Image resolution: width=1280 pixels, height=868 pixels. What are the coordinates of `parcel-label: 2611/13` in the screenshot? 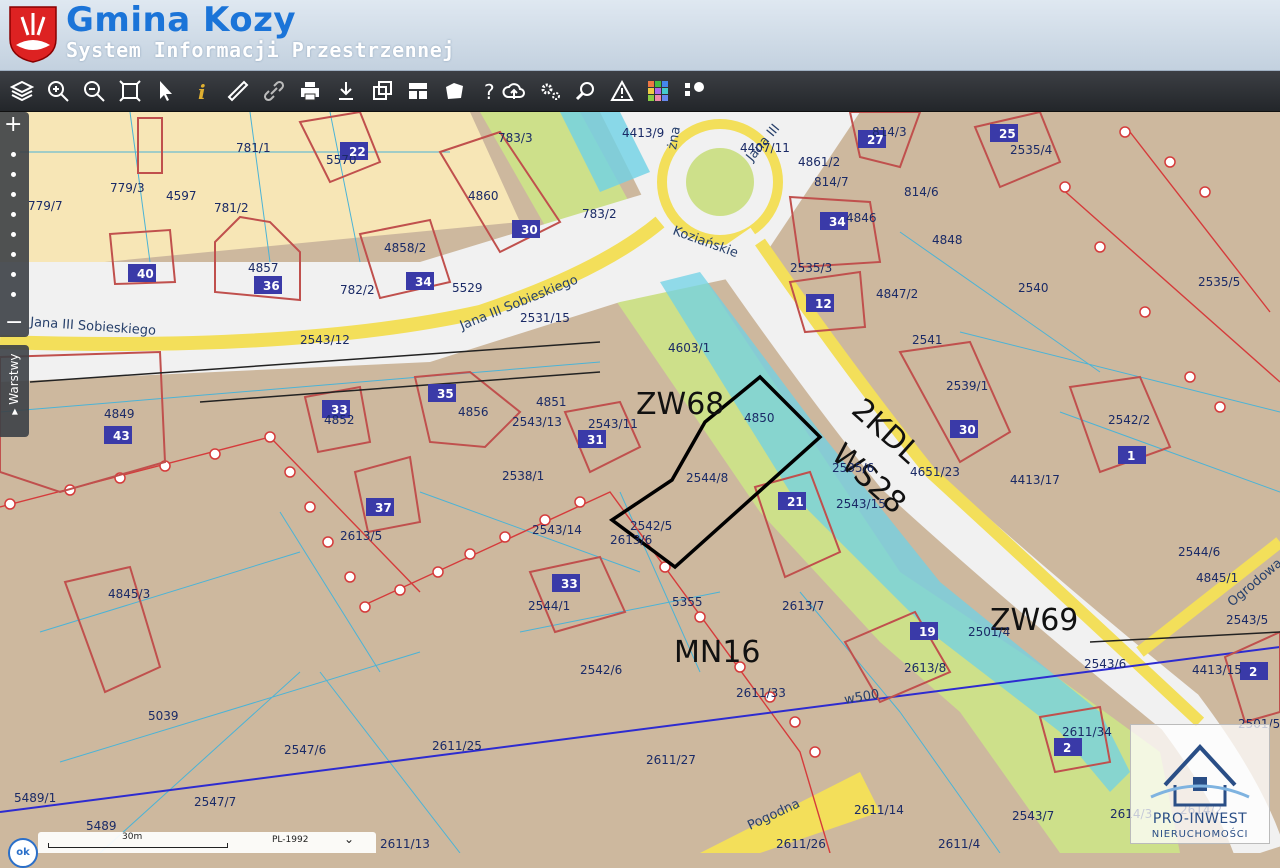 It's located at (405, 844).